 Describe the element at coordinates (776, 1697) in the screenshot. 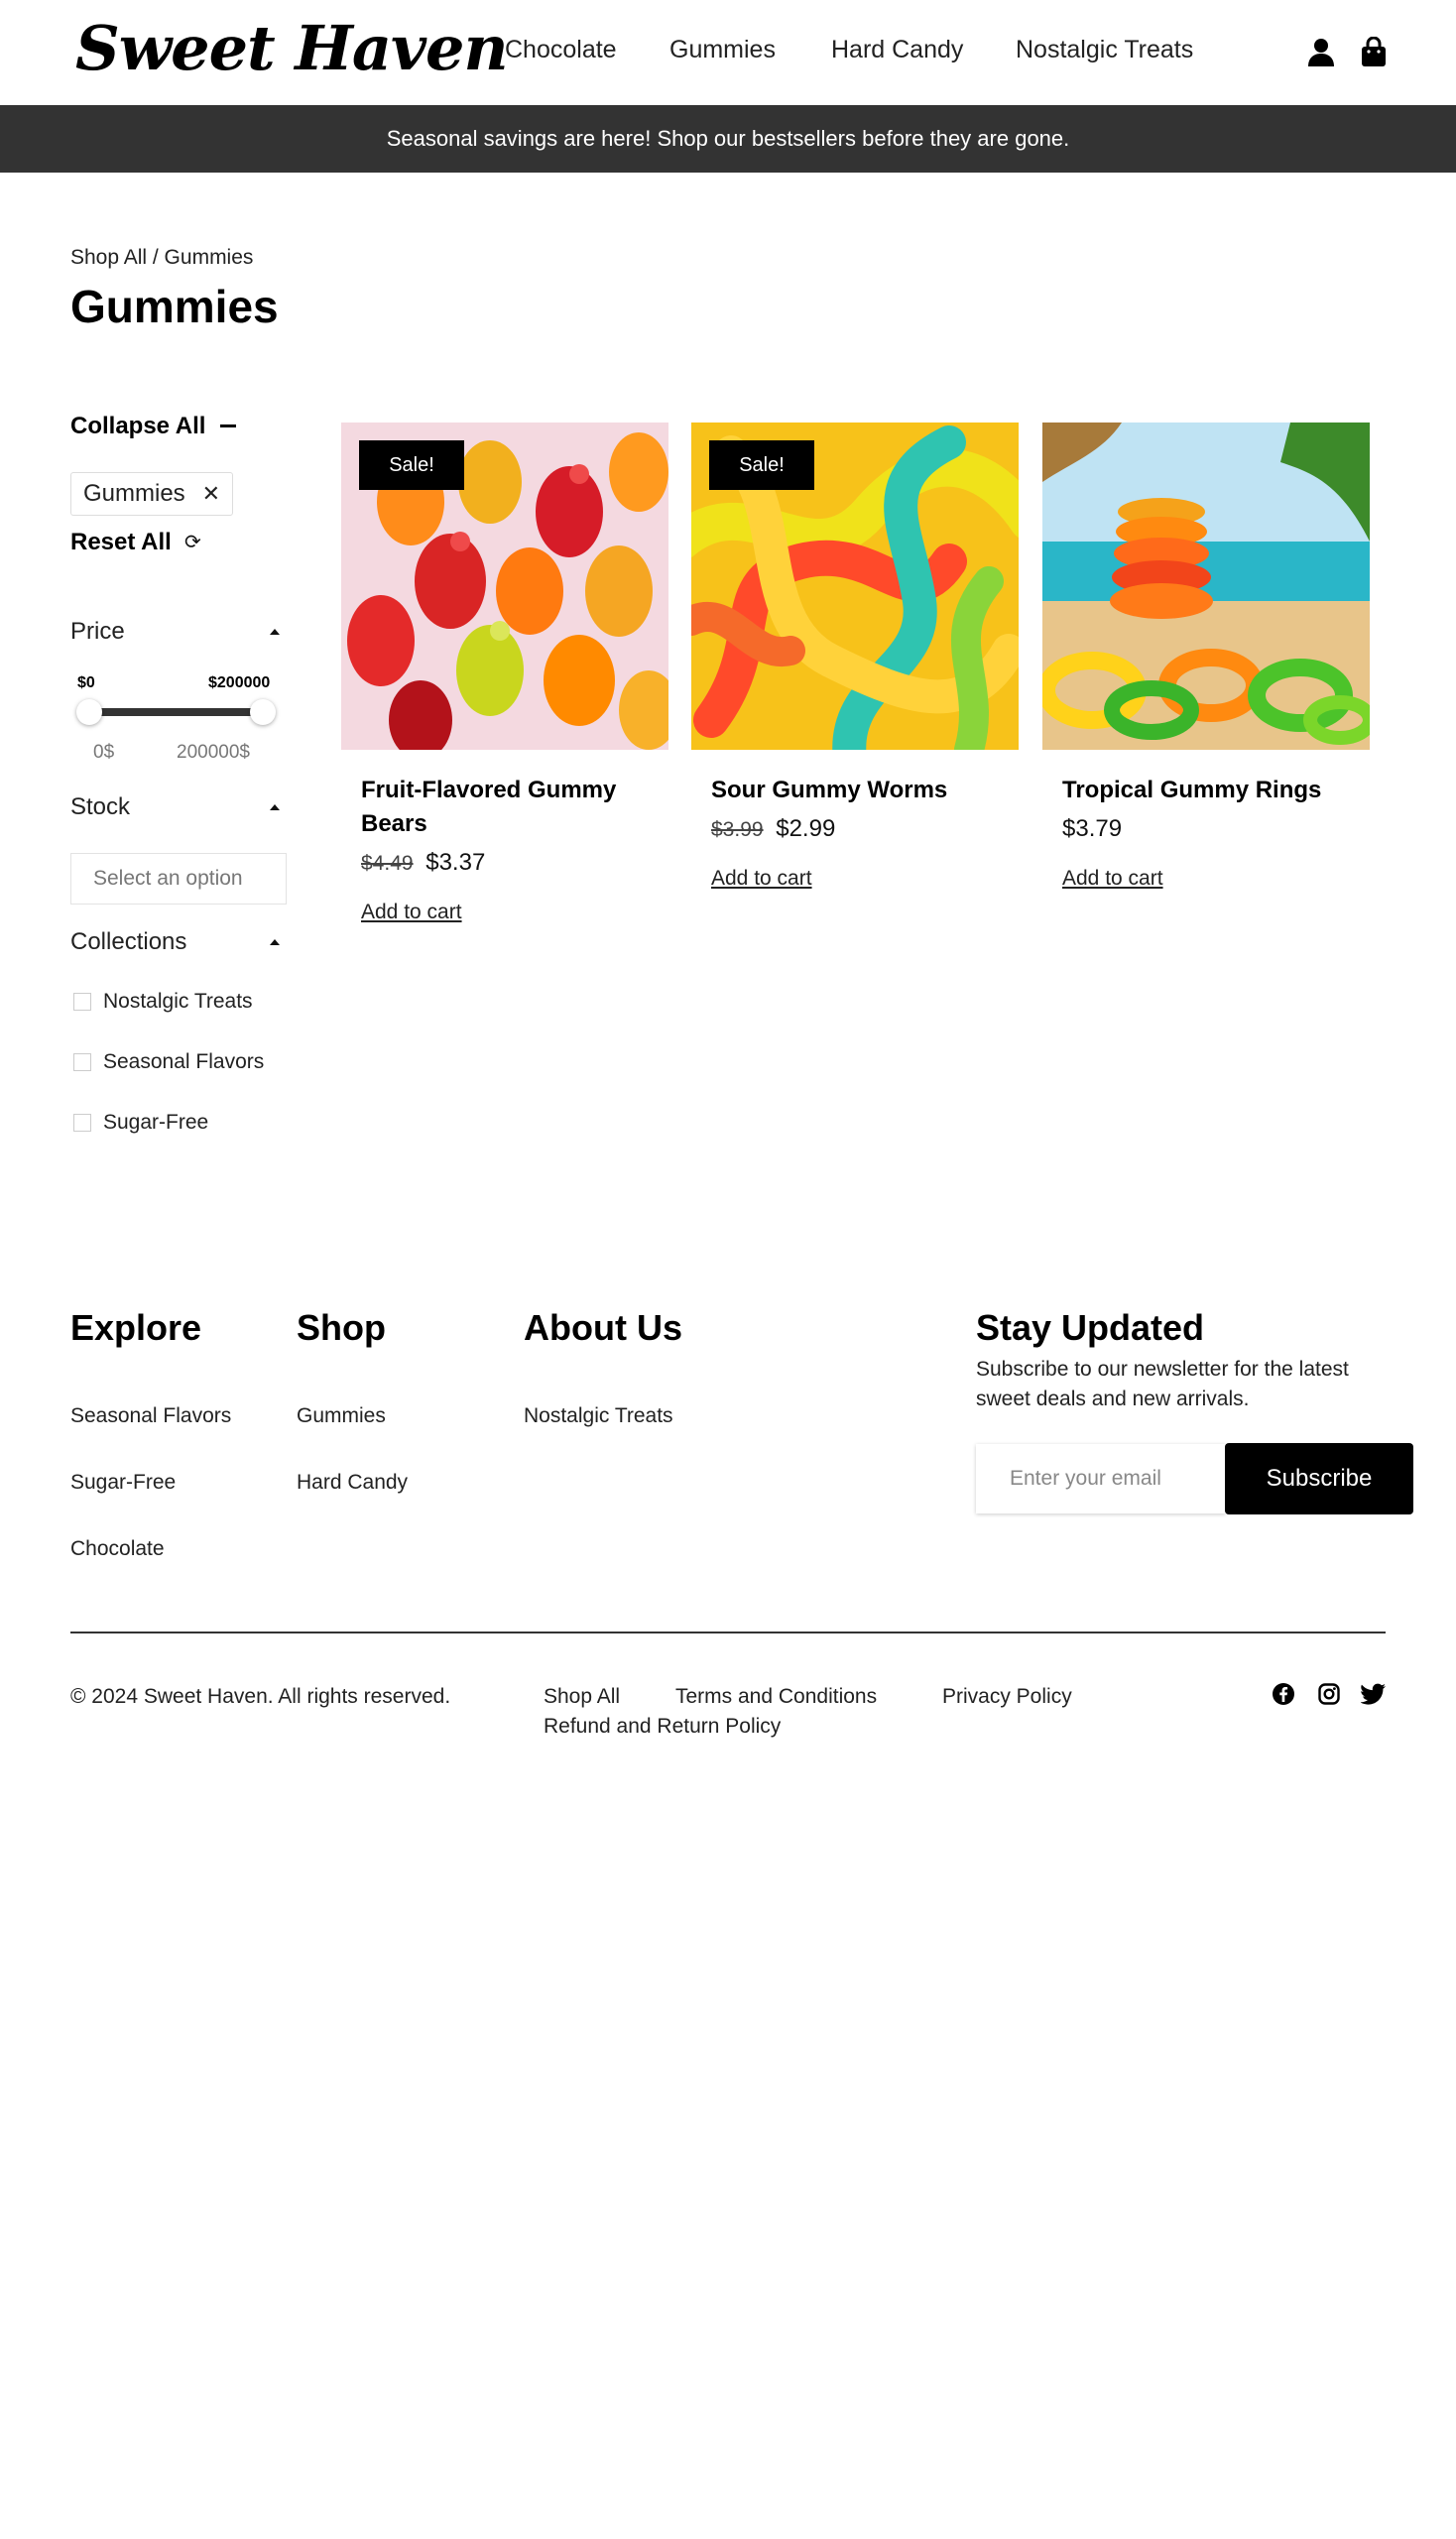

I see `legal-link: Terms and Conditions` at that location.